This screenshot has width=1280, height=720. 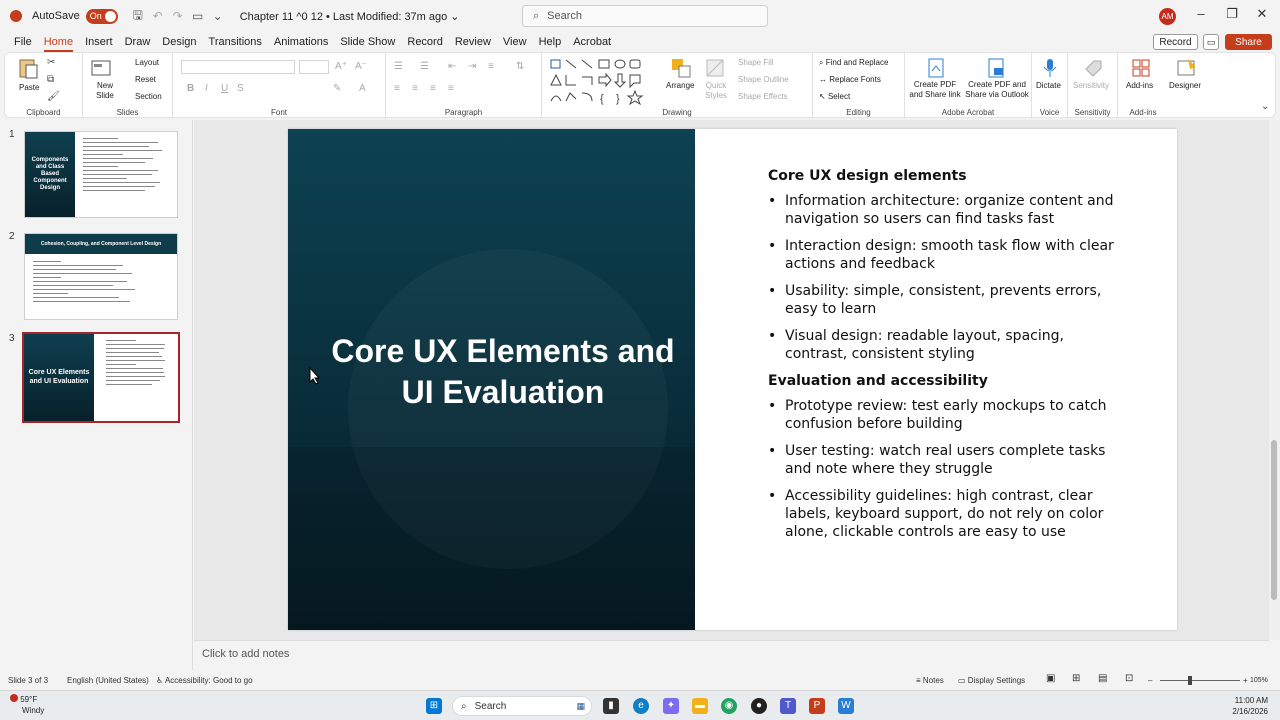 I want to click on increase-indent-icon: ⇥, so click(x=472, y=66).